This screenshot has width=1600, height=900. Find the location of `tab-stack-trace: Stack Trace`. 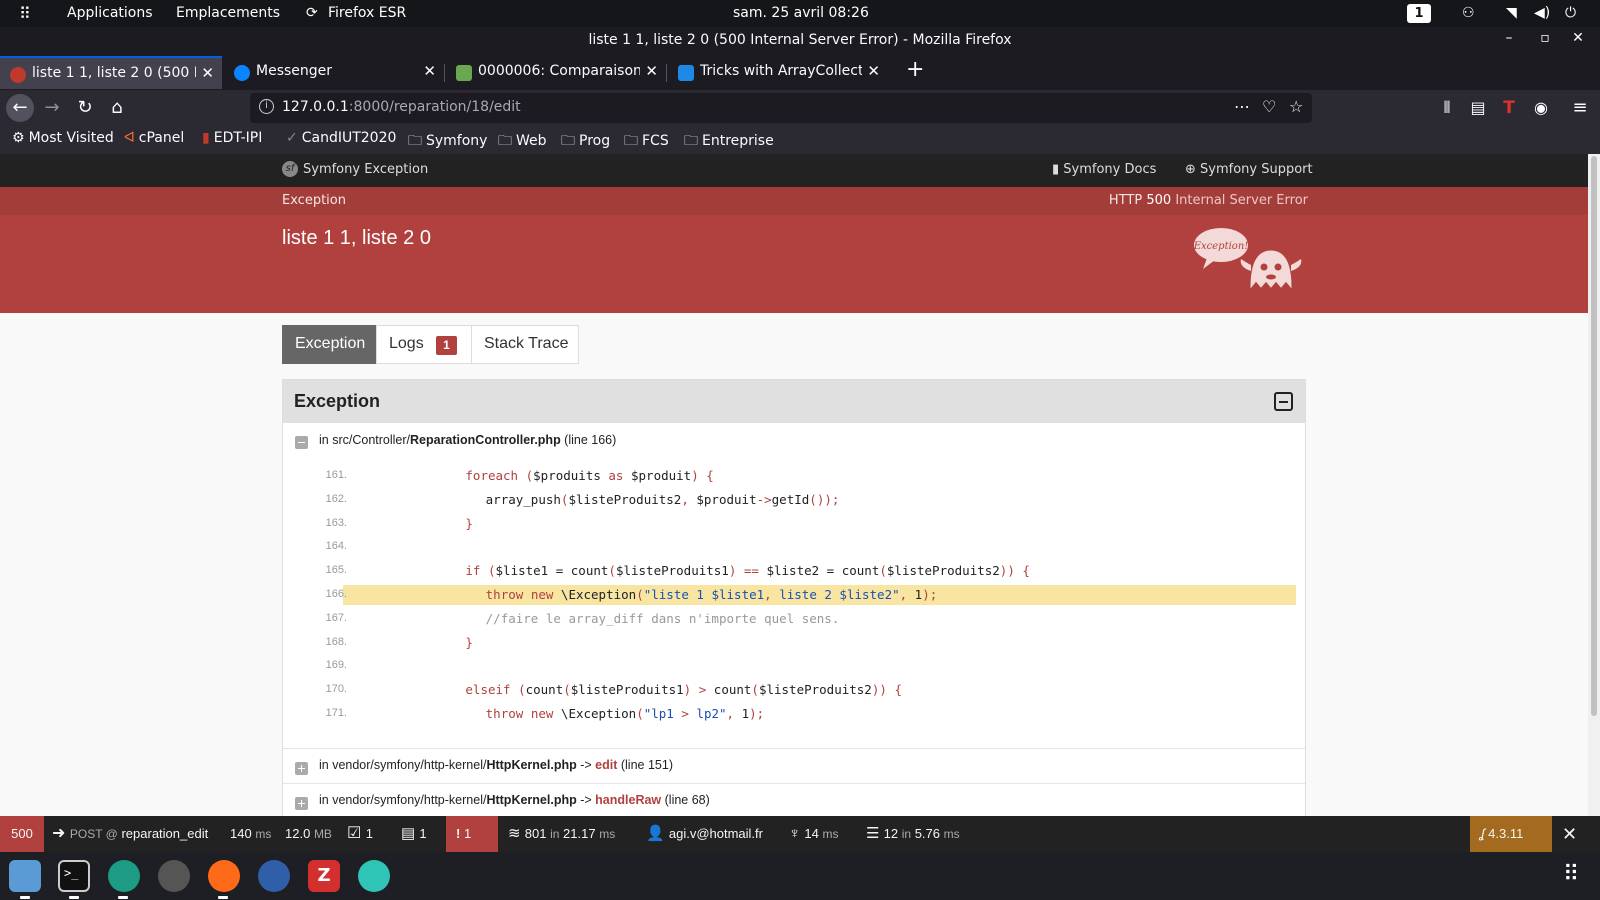

tab-stack-trace: Stack Trace is located at coordinates (525, 344).